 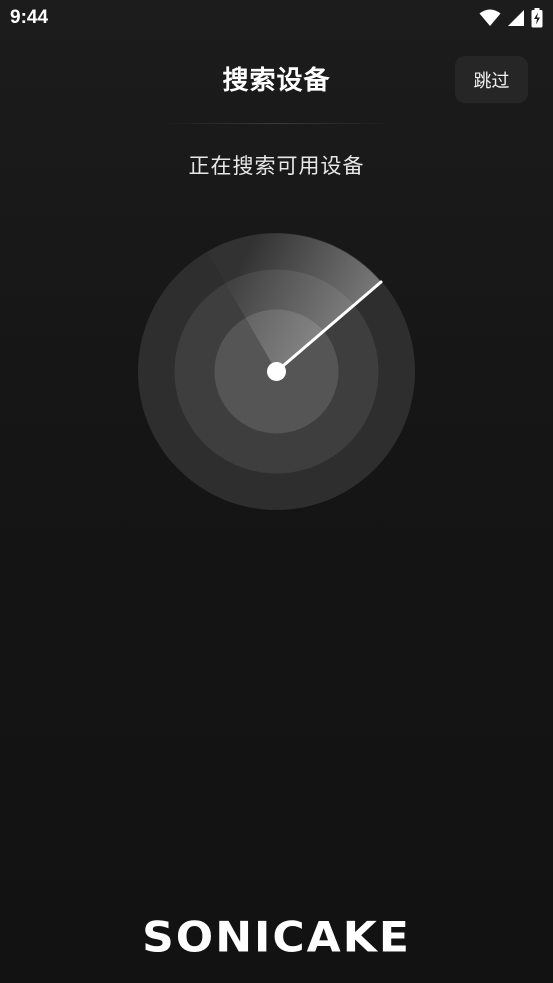 What do you see at coordinates (276, 166) in the screenshot?
I see `search-status-text: 正在搜索可用设备` at bounding box center [276, 166].